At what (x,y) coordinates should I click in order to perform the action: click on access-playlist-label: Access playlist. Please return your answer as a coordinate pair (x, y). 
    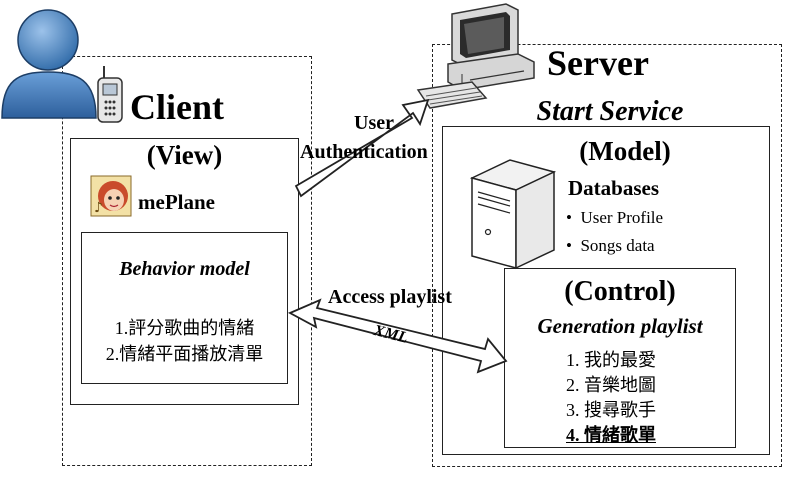
    Looking at the image, I should click on (390, 297).